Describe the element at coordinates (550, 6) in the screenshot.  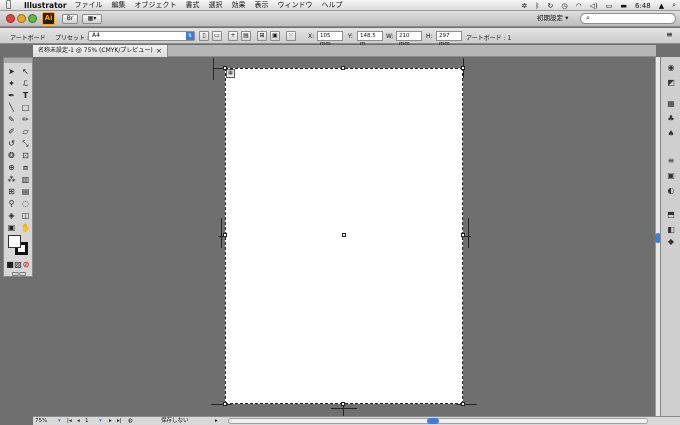
I see `timemachine-icon: ↻` at that location.